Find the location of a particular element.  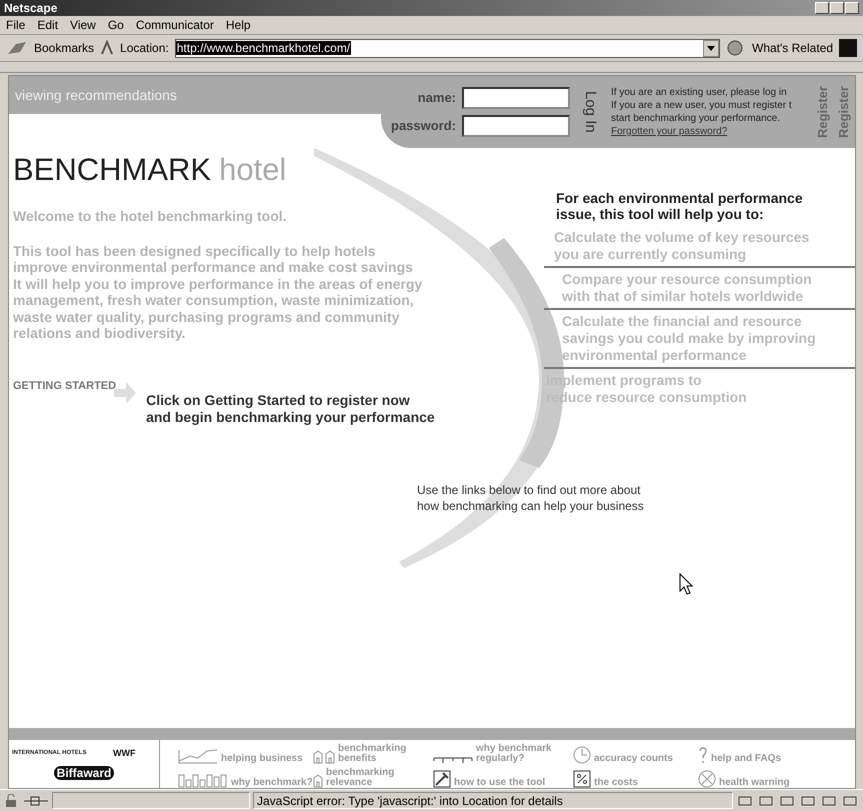

line-graph-icon is located at coordinates (198, 756).